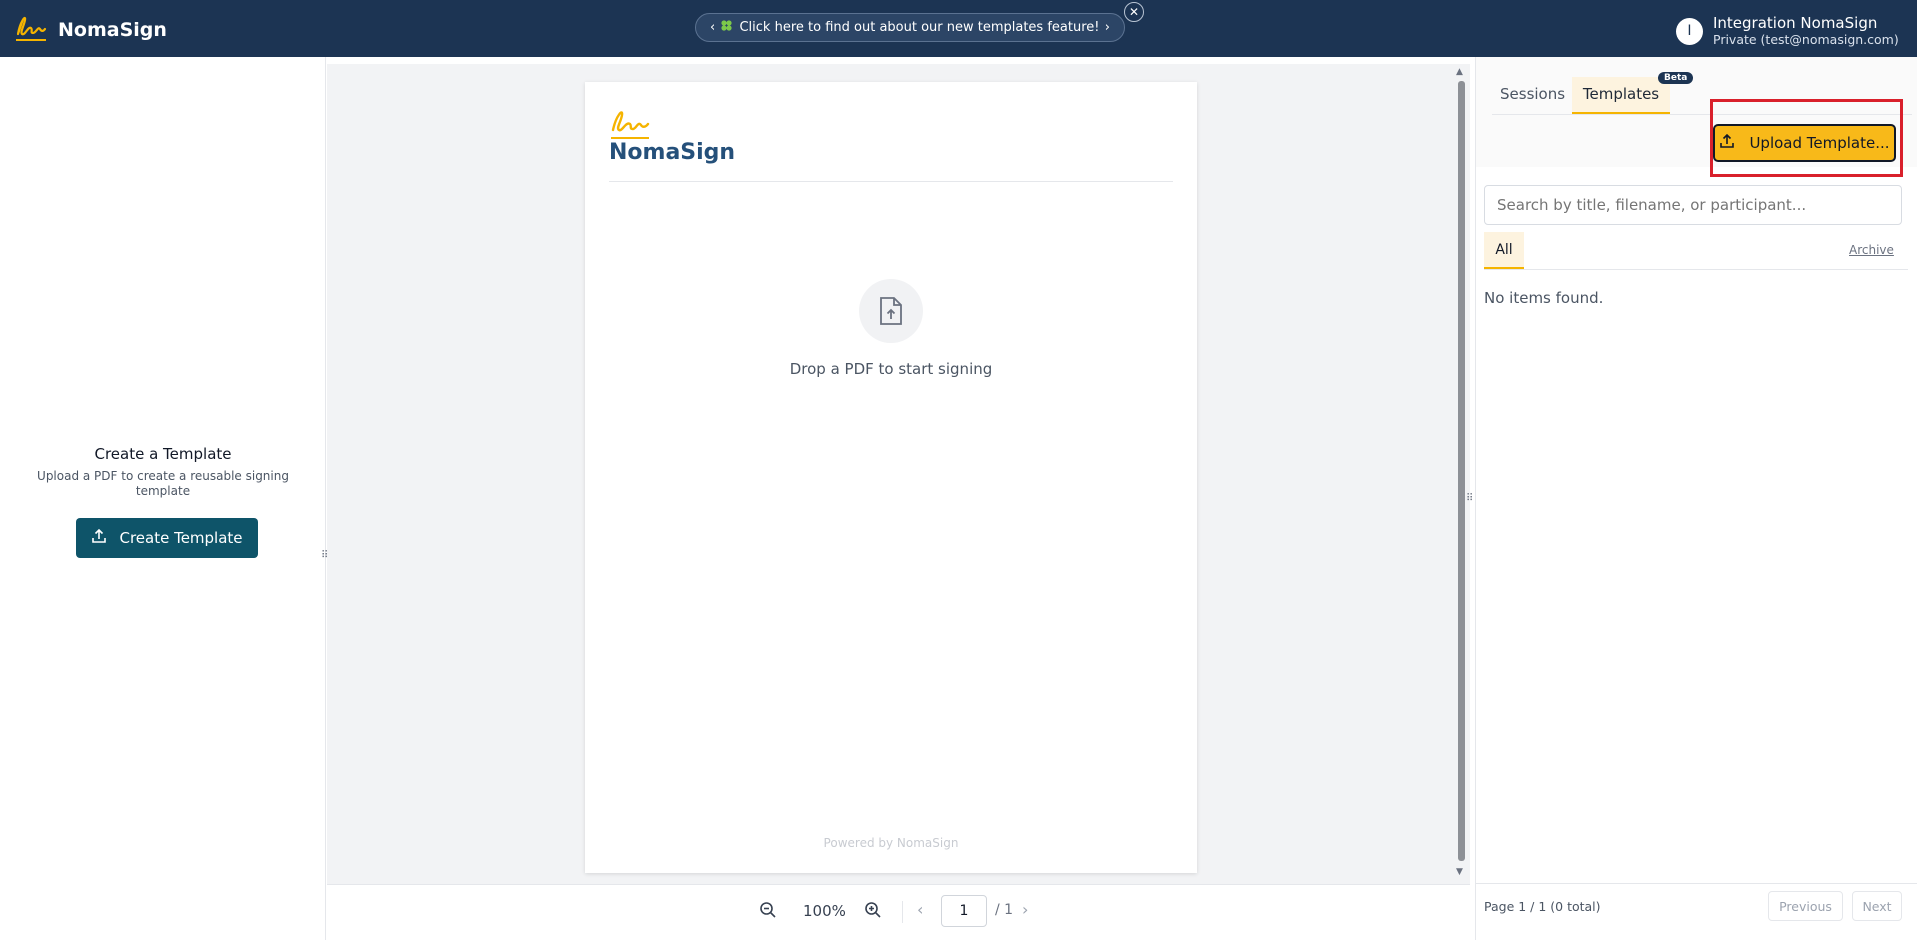 The height and width of the screenshot is (940, 1917). What do you see at coordinates (1871, 250) in the screenshot?
I see `archive-link: Archive` at bounding box center [1871, 250].